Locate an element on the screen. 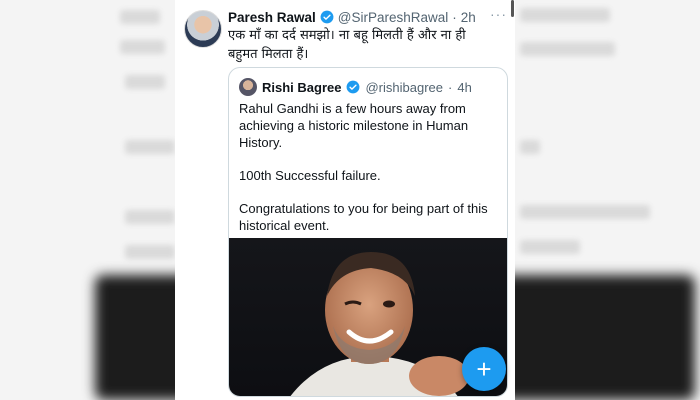 Image resolution: width=700 pixels, height=400 pixels. quoted-tweet-header: Rishi Bagree @rishibagree · 4h is located at coordinates (355, 87).